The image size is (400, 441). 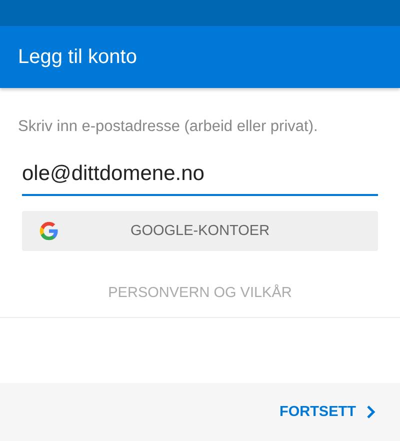 I want to click on prompt-text: Skriv inn e-postadresse (arbeid eller privat)., so click(x=168, y=127).